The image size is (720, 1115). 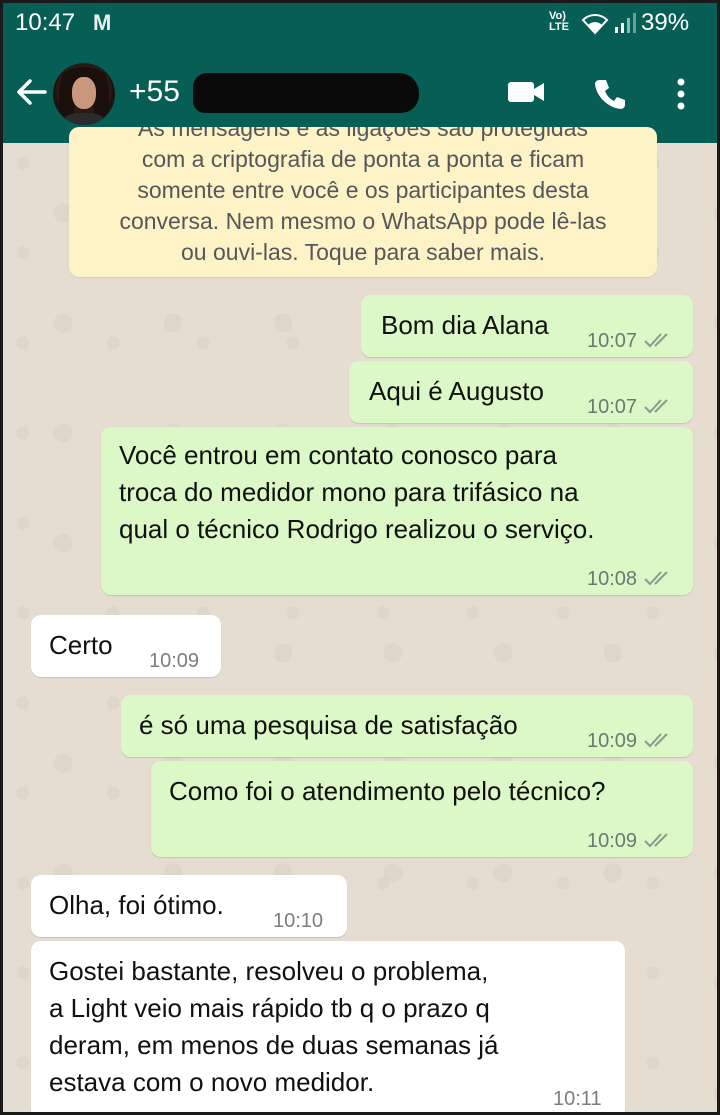 I want to click on redacted-phone-digits, so click(x=306, y=93).